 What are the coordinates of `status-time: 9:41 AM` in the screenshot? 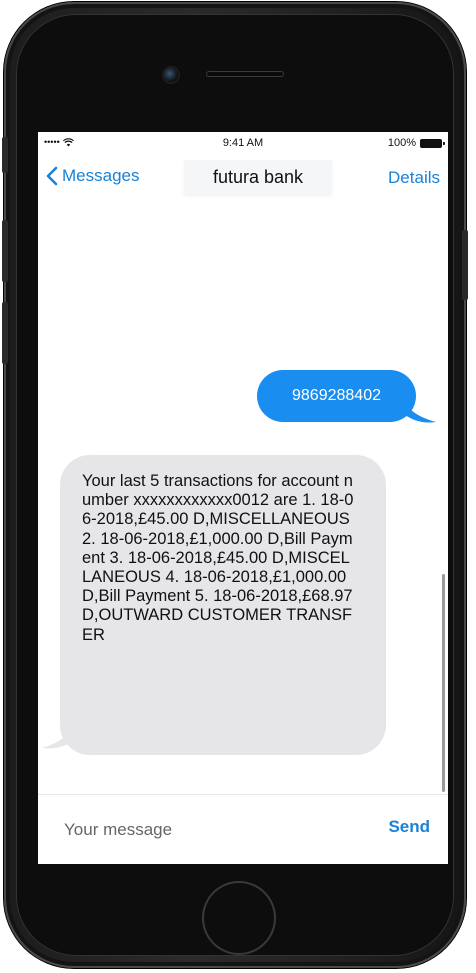 It's located at (243, 143).